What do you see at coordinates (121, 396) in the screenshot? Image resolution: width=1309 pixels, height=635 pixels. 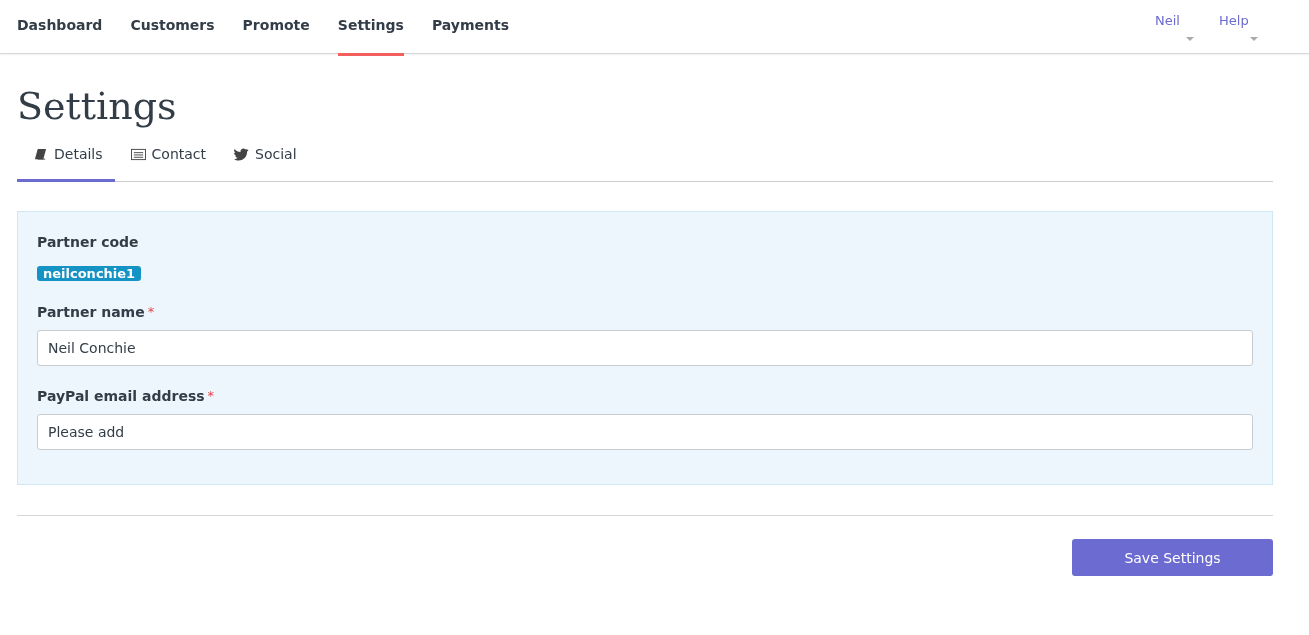 I see `field-label: PayPal email address` at bounding box center [121, 396].